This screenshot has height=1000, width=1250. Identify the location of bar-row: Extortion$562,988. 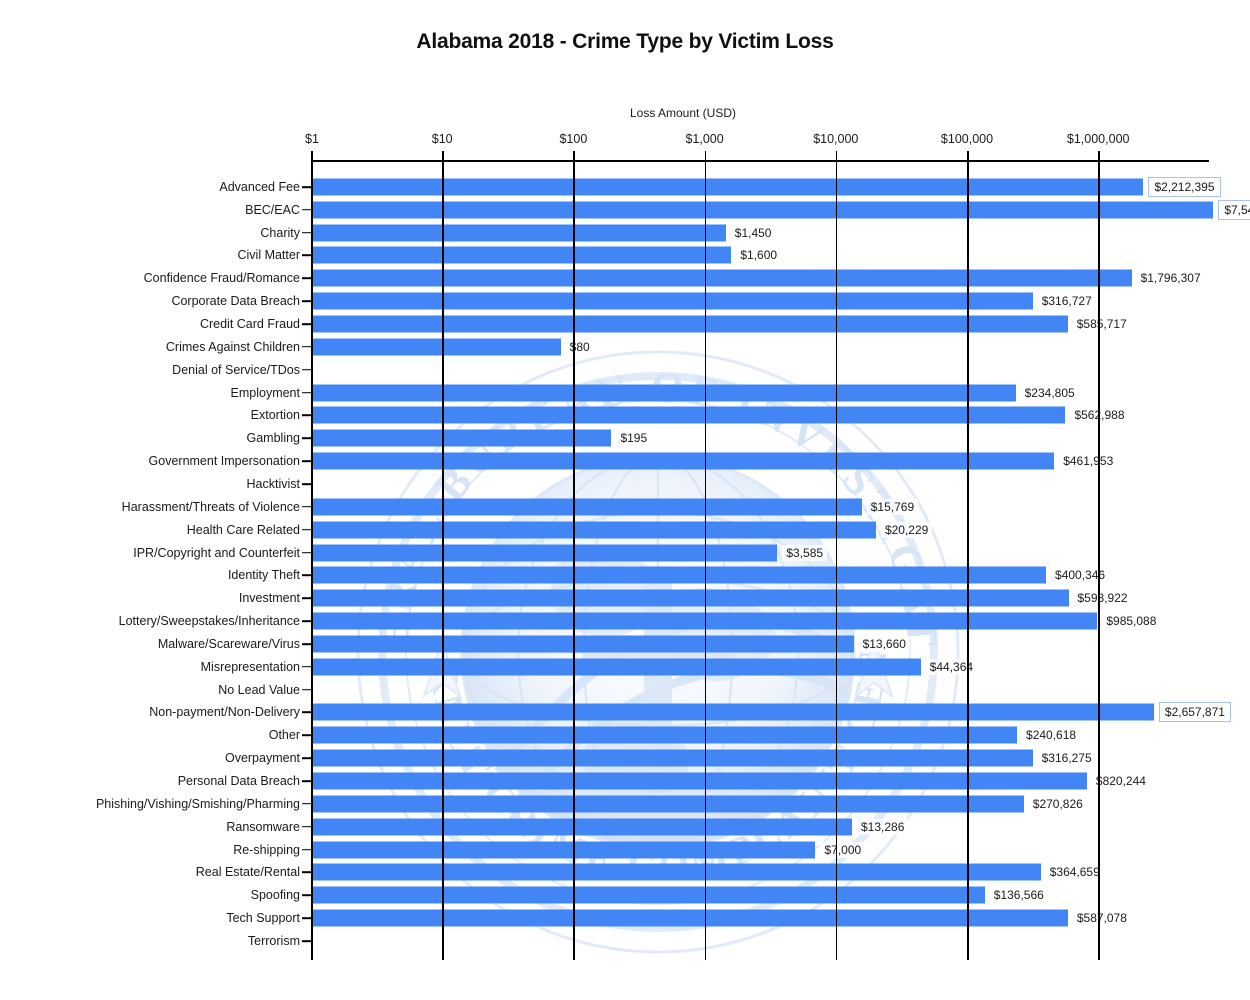
(730, 415).